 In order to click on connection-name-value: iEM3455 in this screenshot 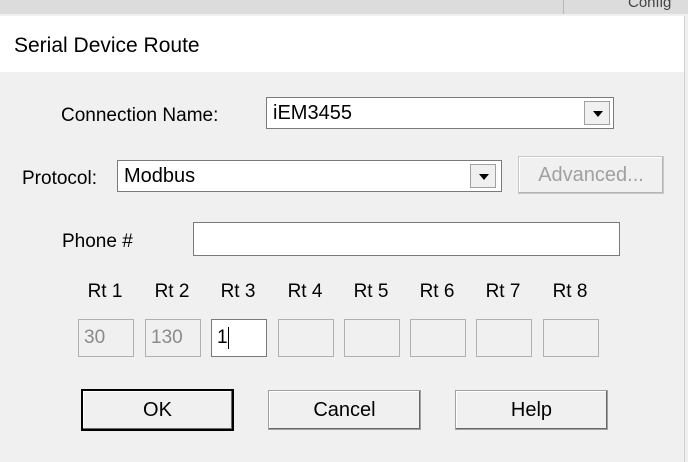, I will do `click(312, 113)`.